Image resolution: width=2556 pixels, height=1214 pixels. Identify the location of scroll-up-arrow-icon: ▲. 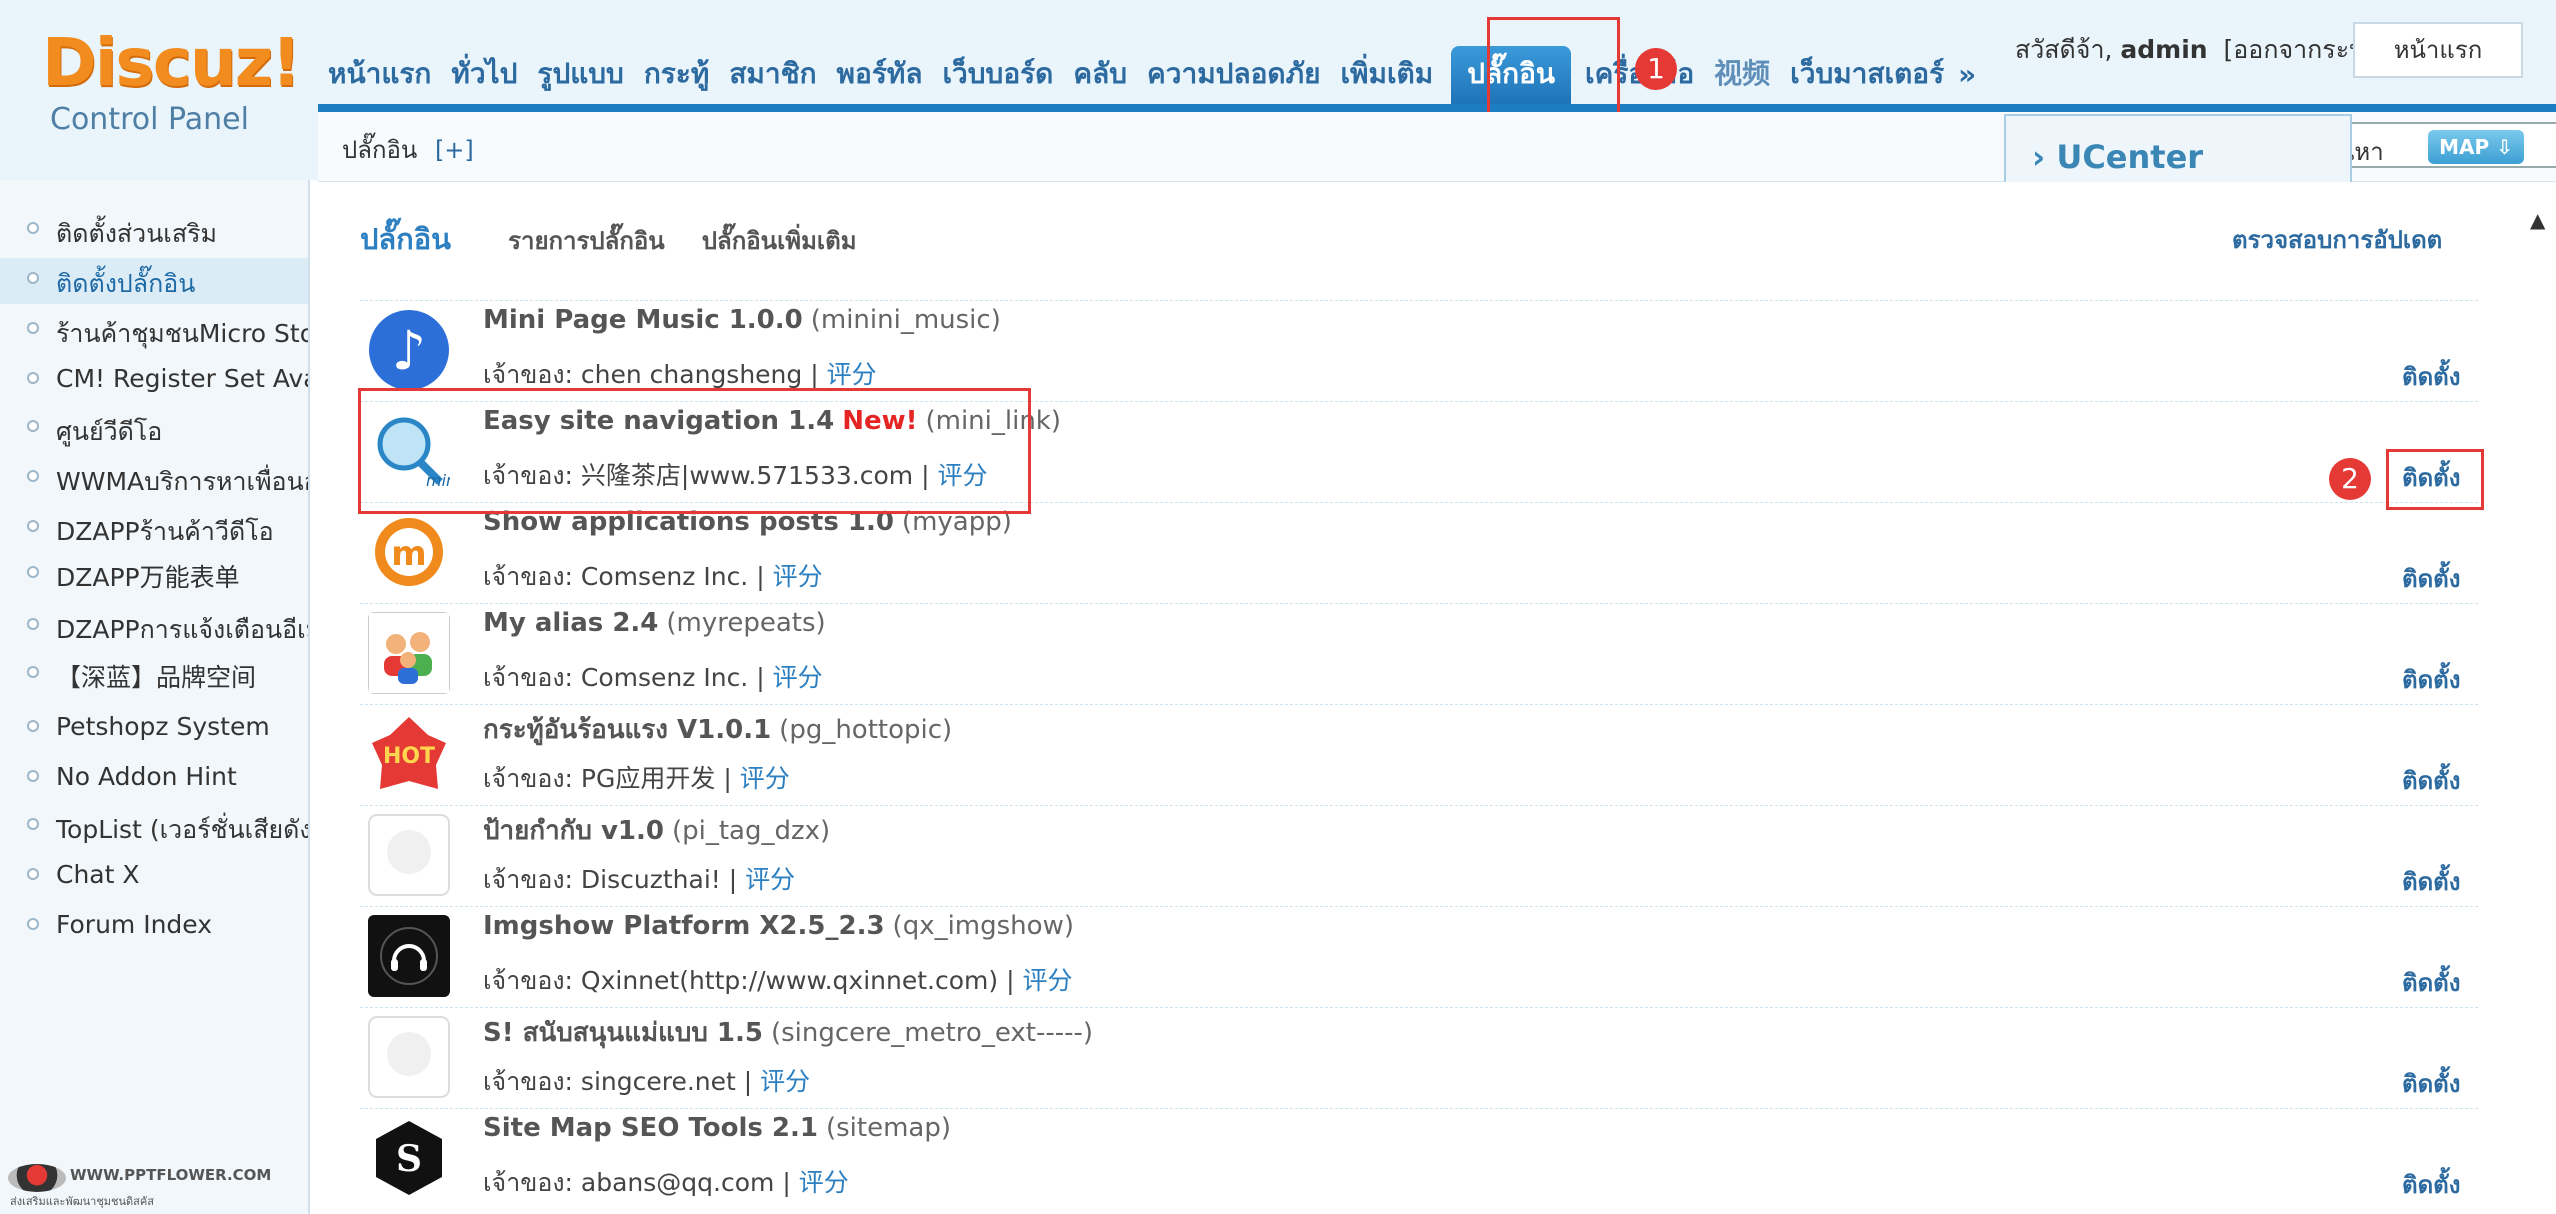
(2537, 220).